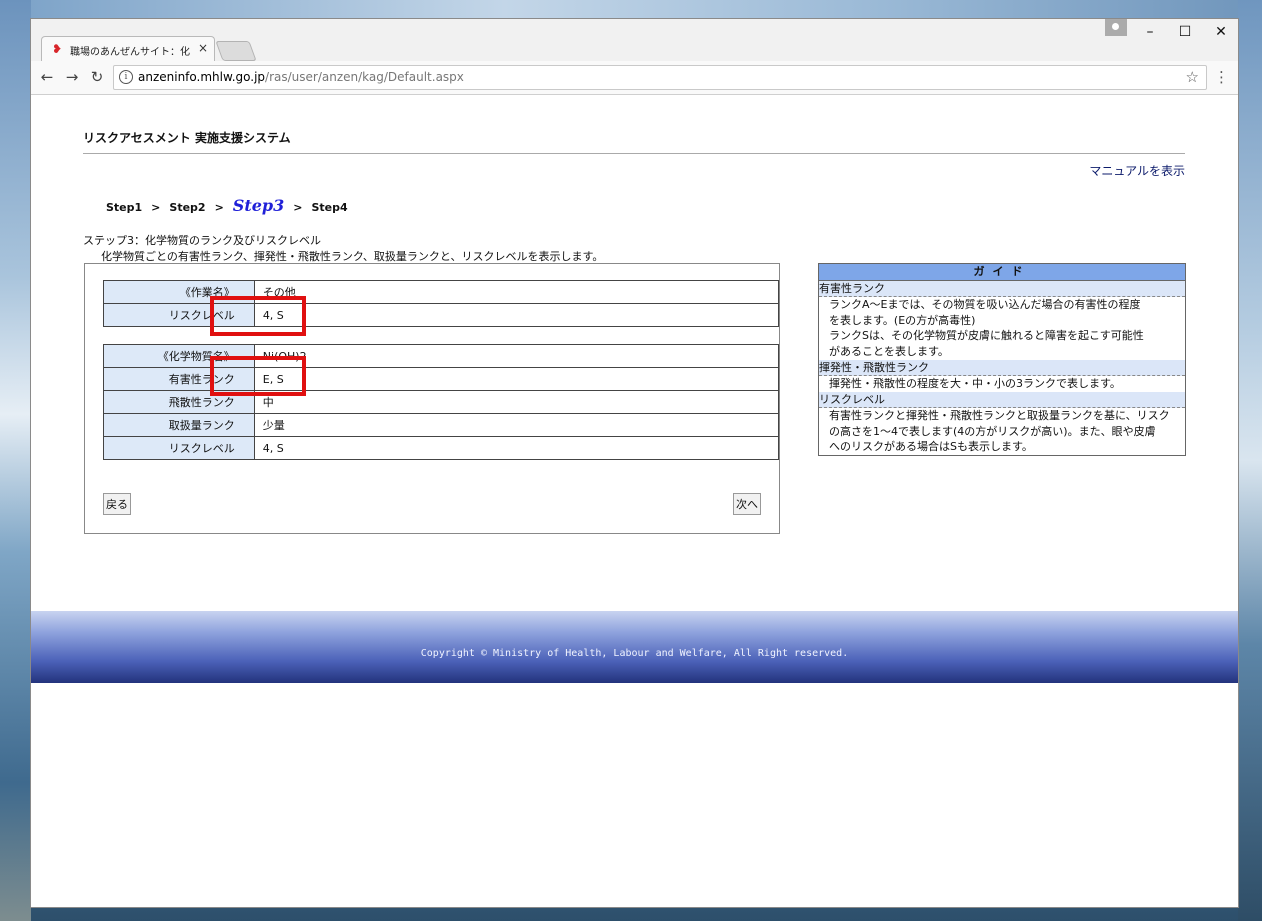 The height and width of the screenshot is (921, 1262). What do you see at coordinates (124, 207) in the screenshot?
I see `step-1: Step1` at bounding box center [124, 207].